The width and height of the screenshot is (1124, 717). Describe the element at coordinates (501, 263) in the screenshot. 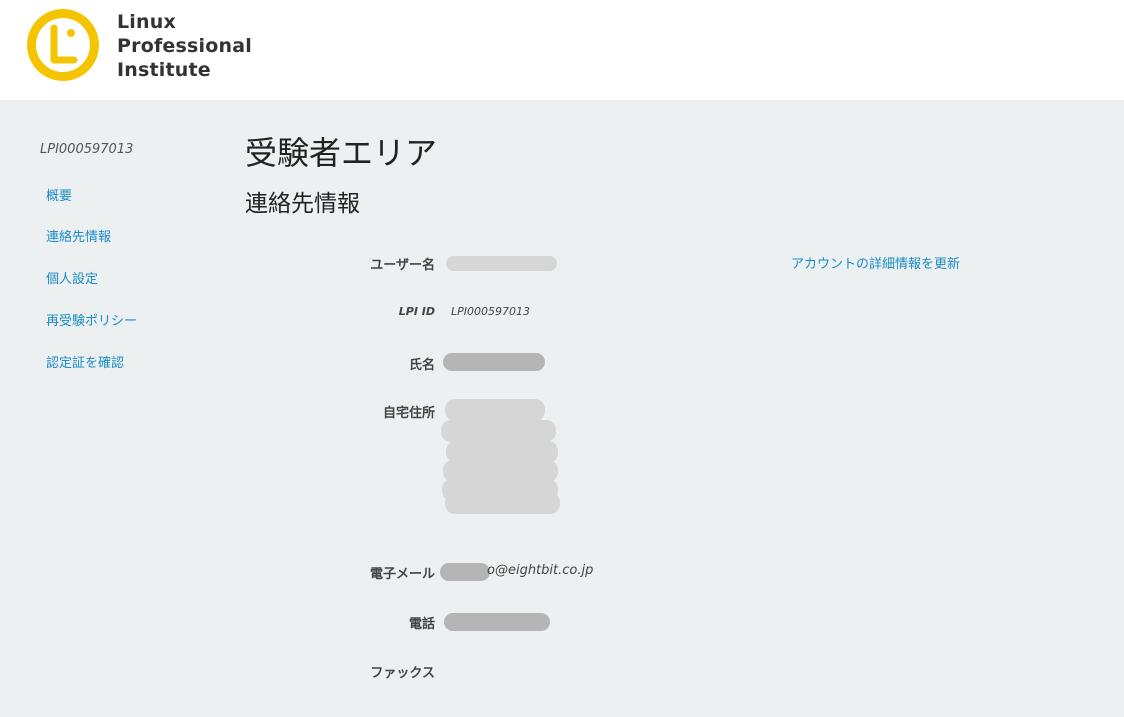

I see `username-redacted` at that location.